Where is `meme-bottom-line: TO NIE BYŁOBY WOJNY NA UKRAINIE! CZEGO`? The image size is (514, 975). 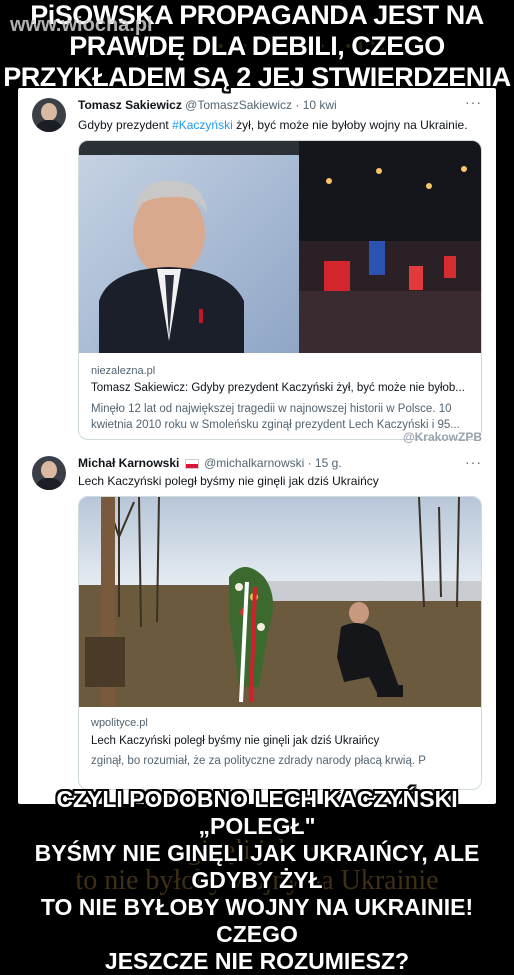 meme-bottom-line: TO NIE BYŁOBY WOJNY NA UKRAINIE! CZEGO is located at coordinates (257, 920).